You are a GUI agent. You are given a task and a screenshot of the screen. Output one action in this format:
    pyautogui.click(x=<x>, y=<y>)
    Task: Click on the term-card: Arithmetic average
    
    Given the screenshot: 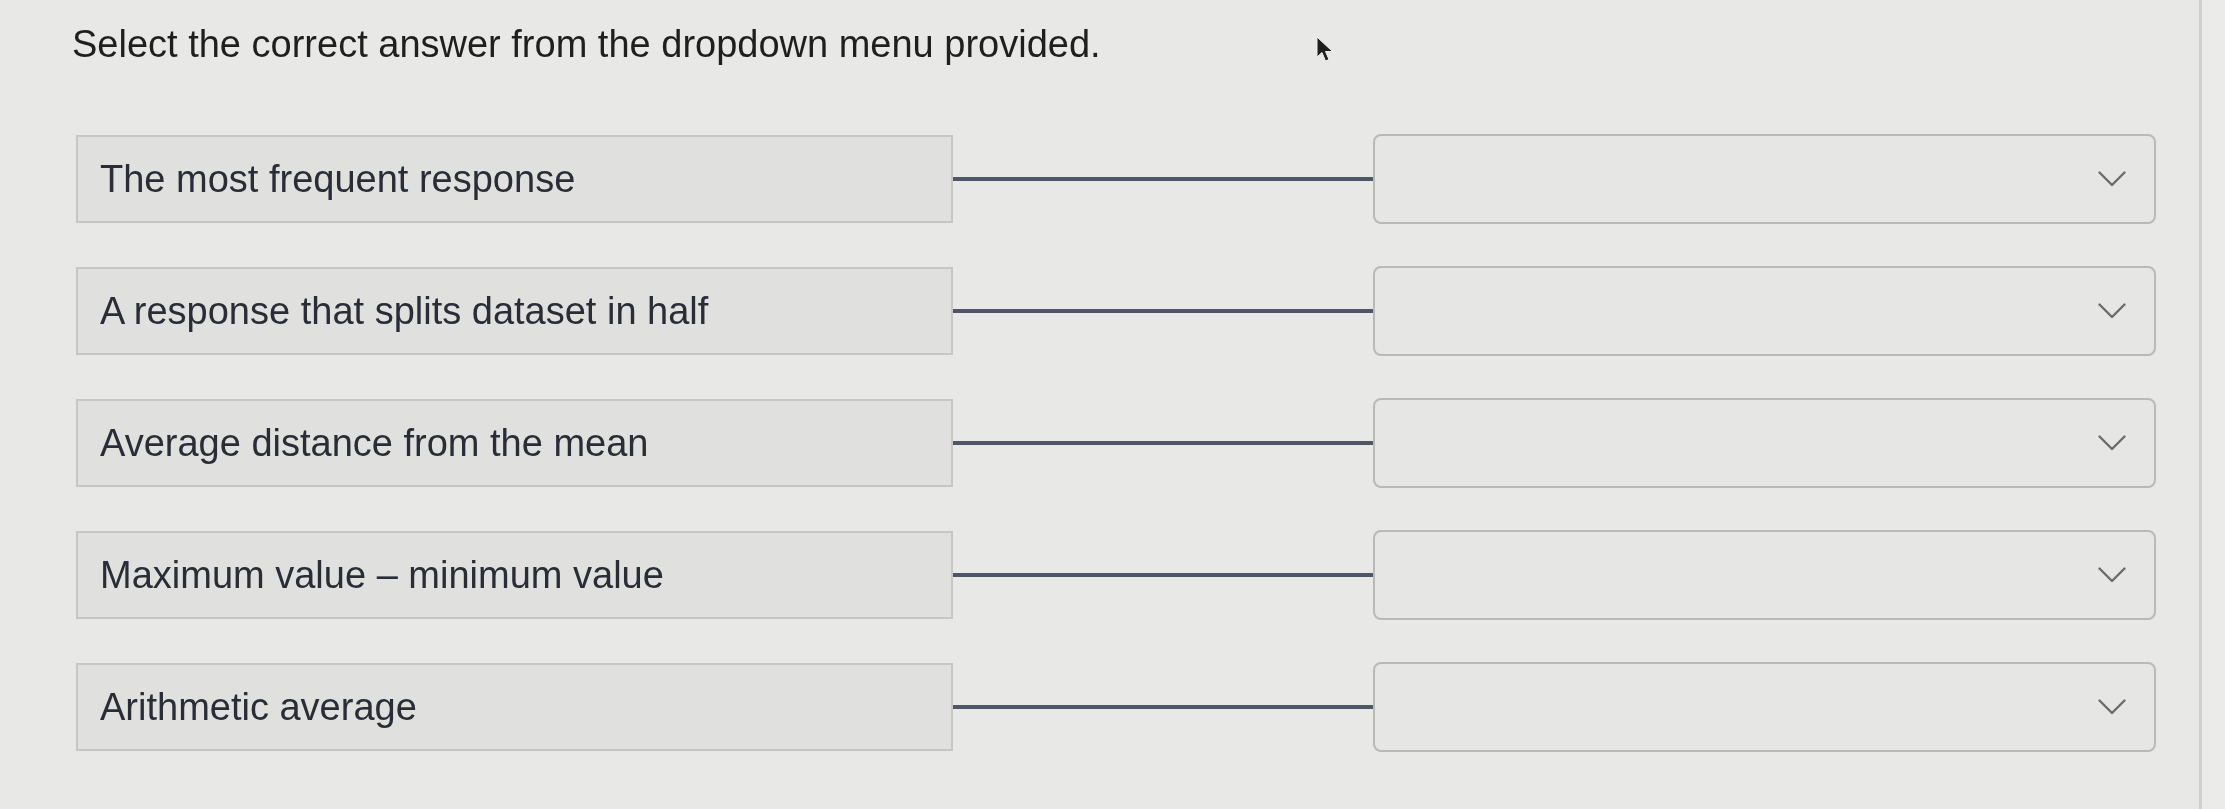 What is the action you would take?
    pyautogui.click(x=514, y=707)
    